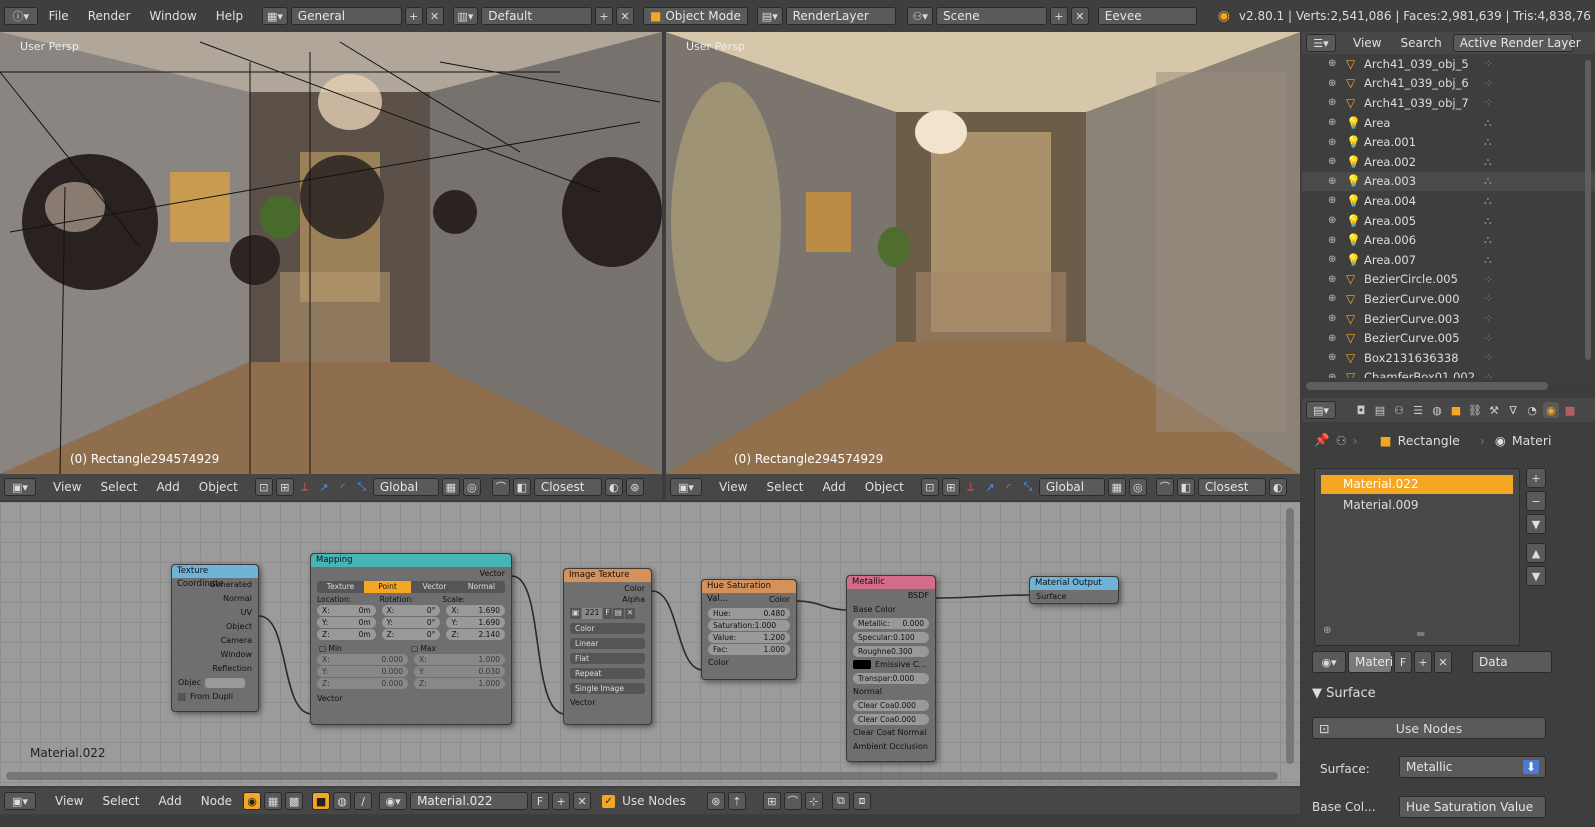  What do you see at coordinates (476, 622) in the screenshot?
I see `scale-y-field: Y: 1.690` at bounding box center [476, 622].